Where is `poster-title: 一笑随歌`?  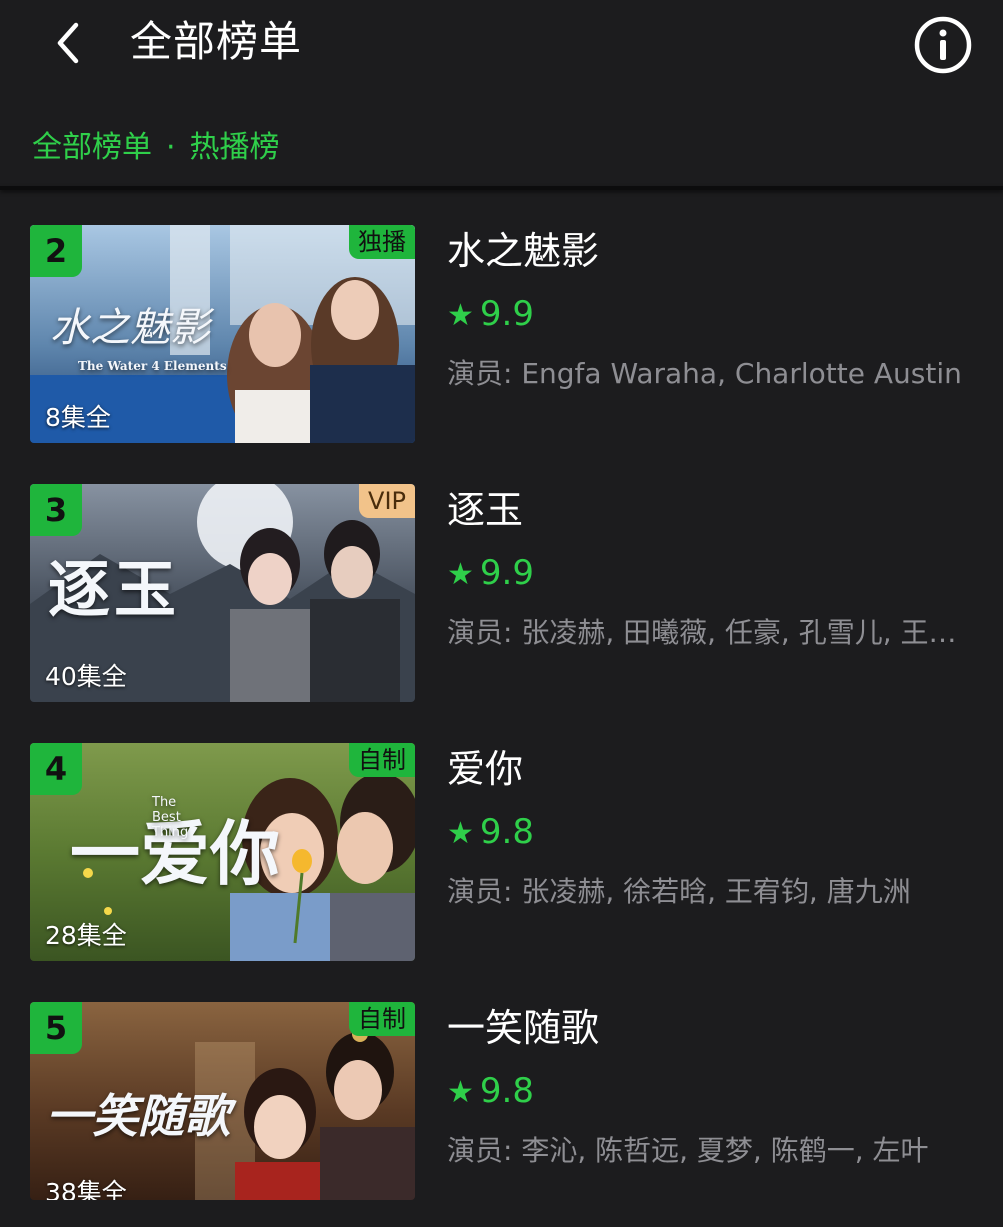
poster-title: 一笑随歌 is located at coordinates (138, 1116).